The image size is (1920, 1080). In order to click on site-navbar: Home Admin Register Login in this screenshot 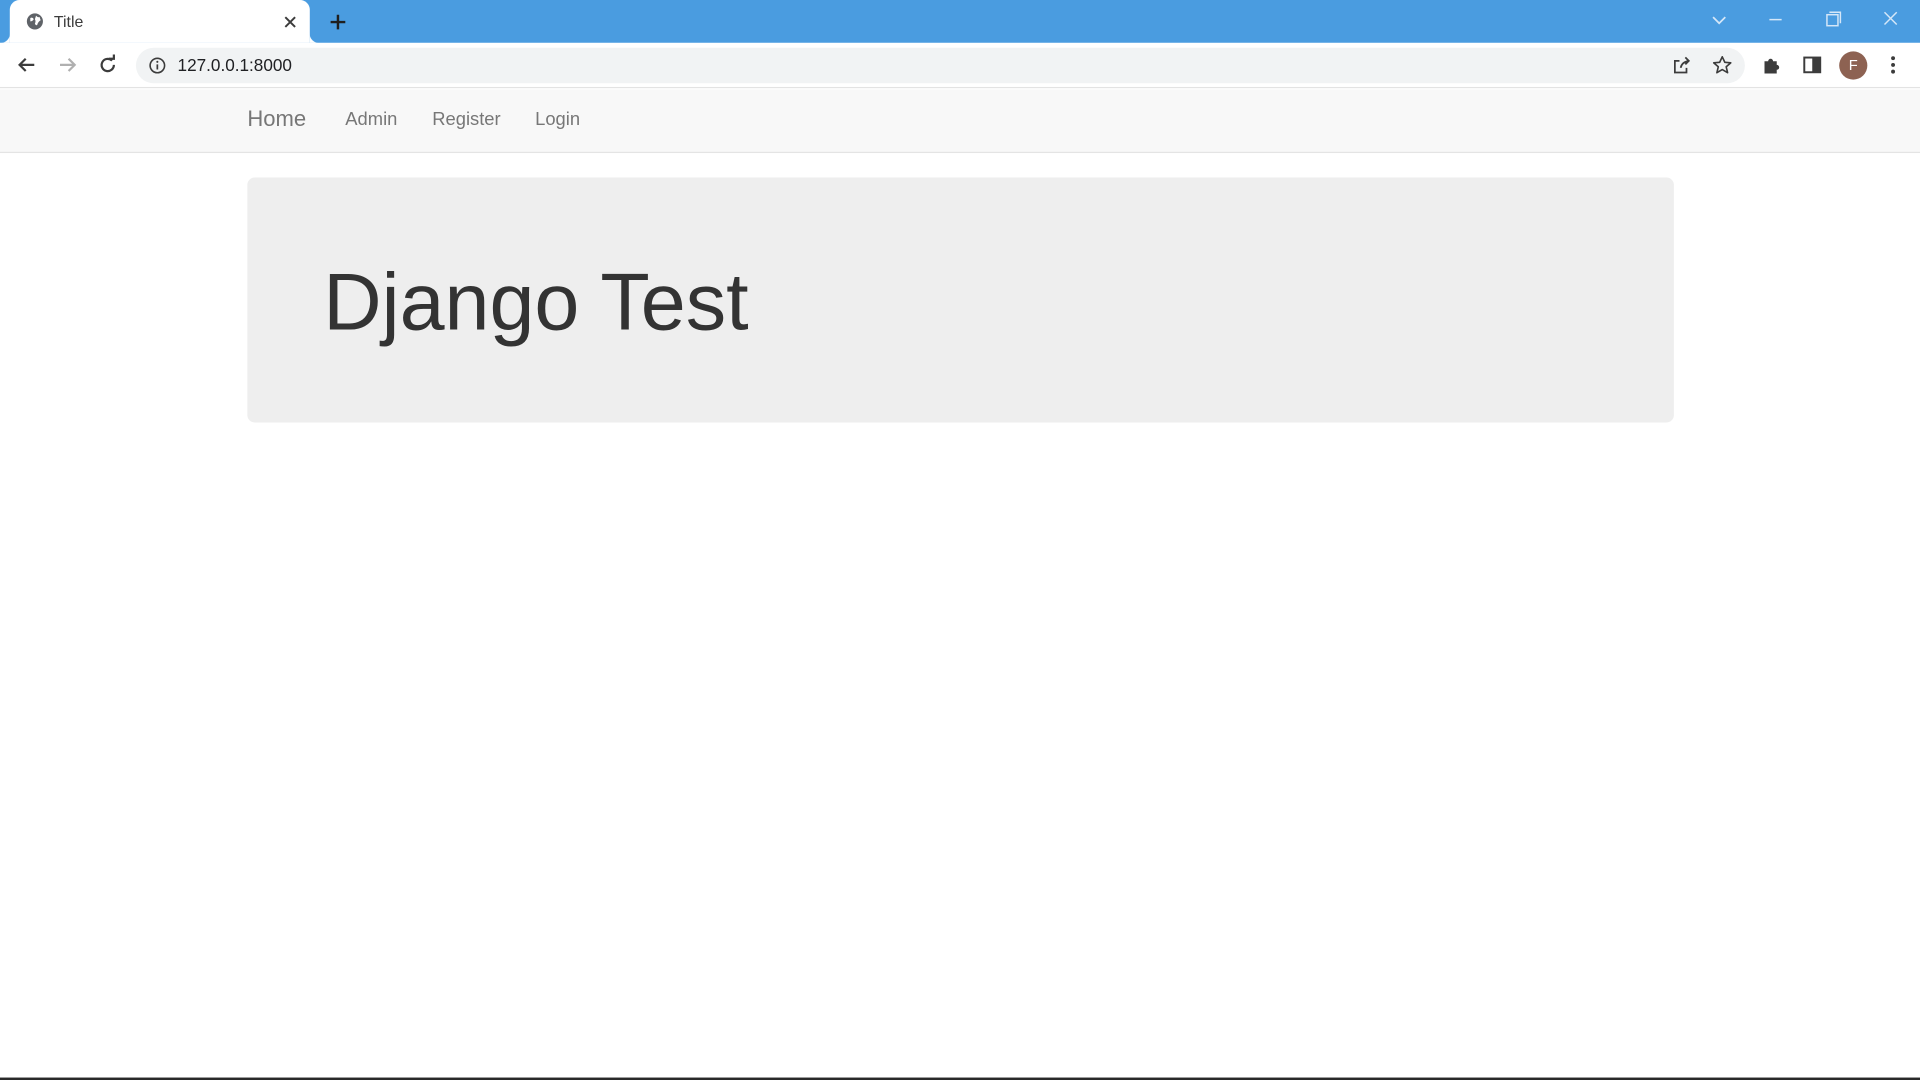, I will do `click(960, 121)`.